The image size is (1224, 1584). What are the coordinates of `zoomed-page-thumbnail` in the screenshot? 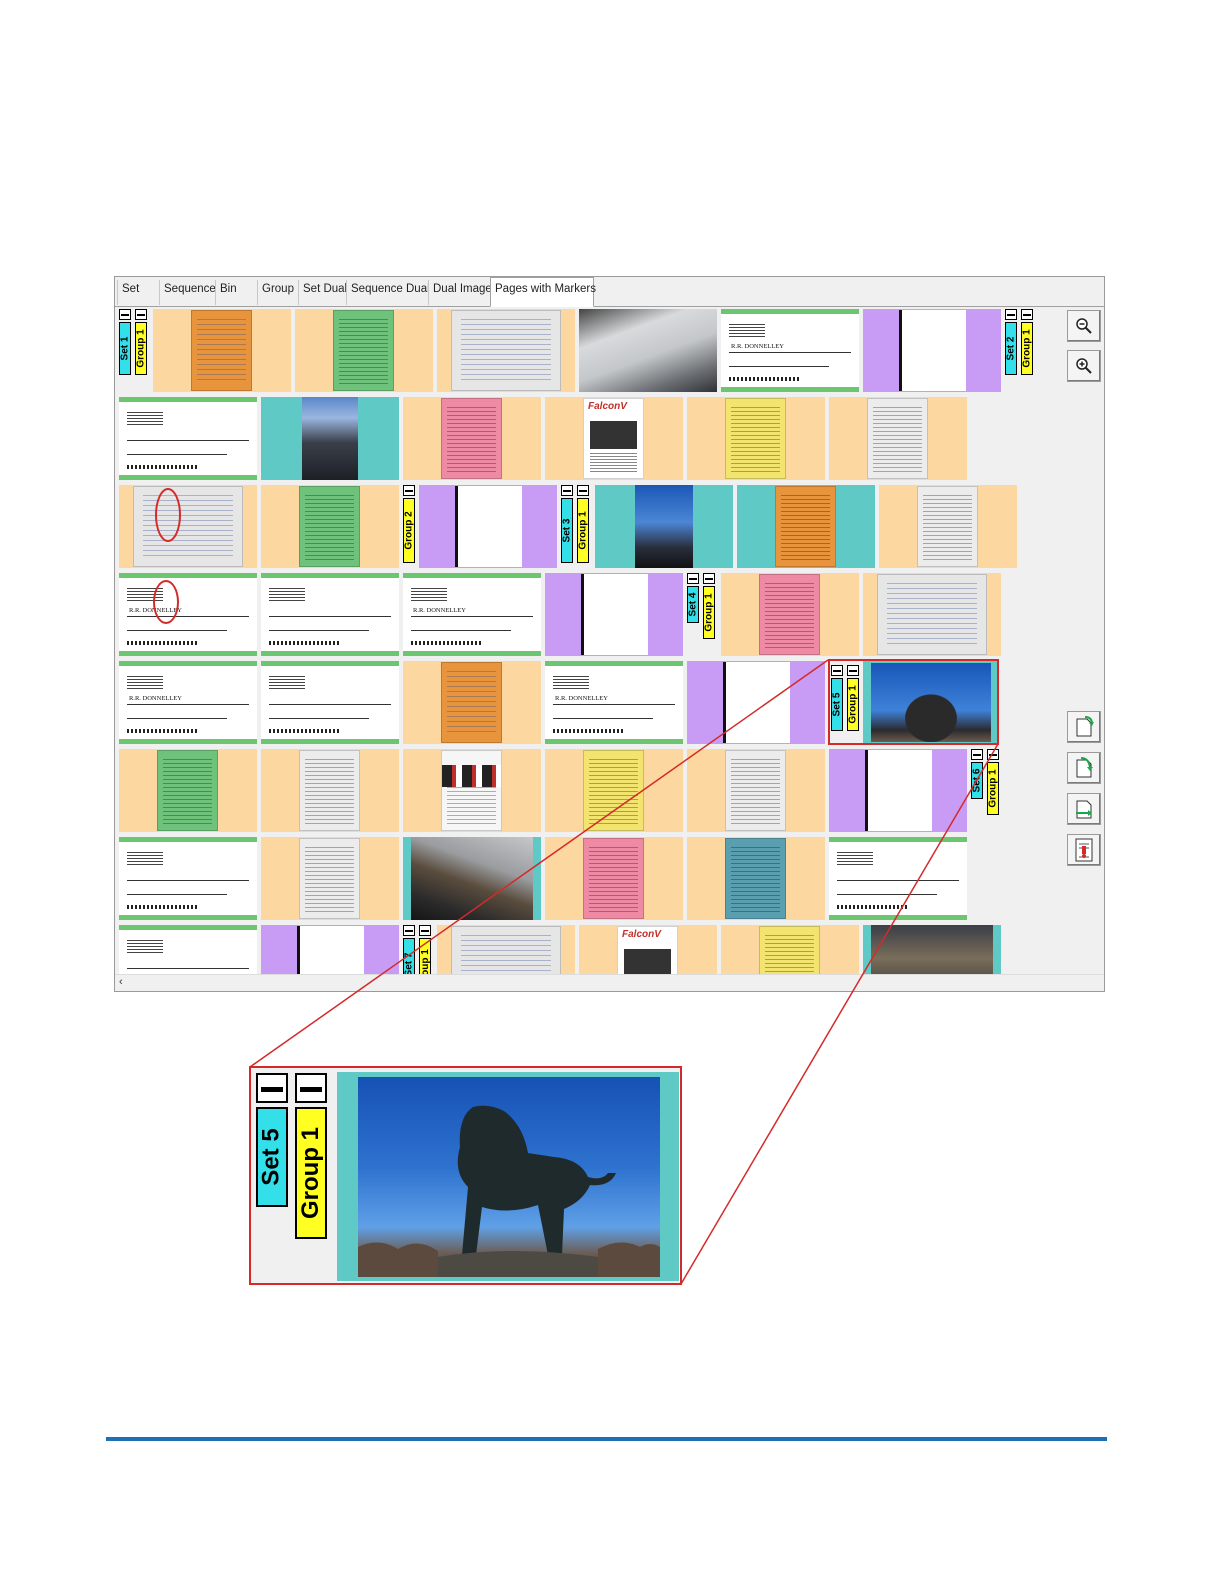 It's located at (508, 1176).